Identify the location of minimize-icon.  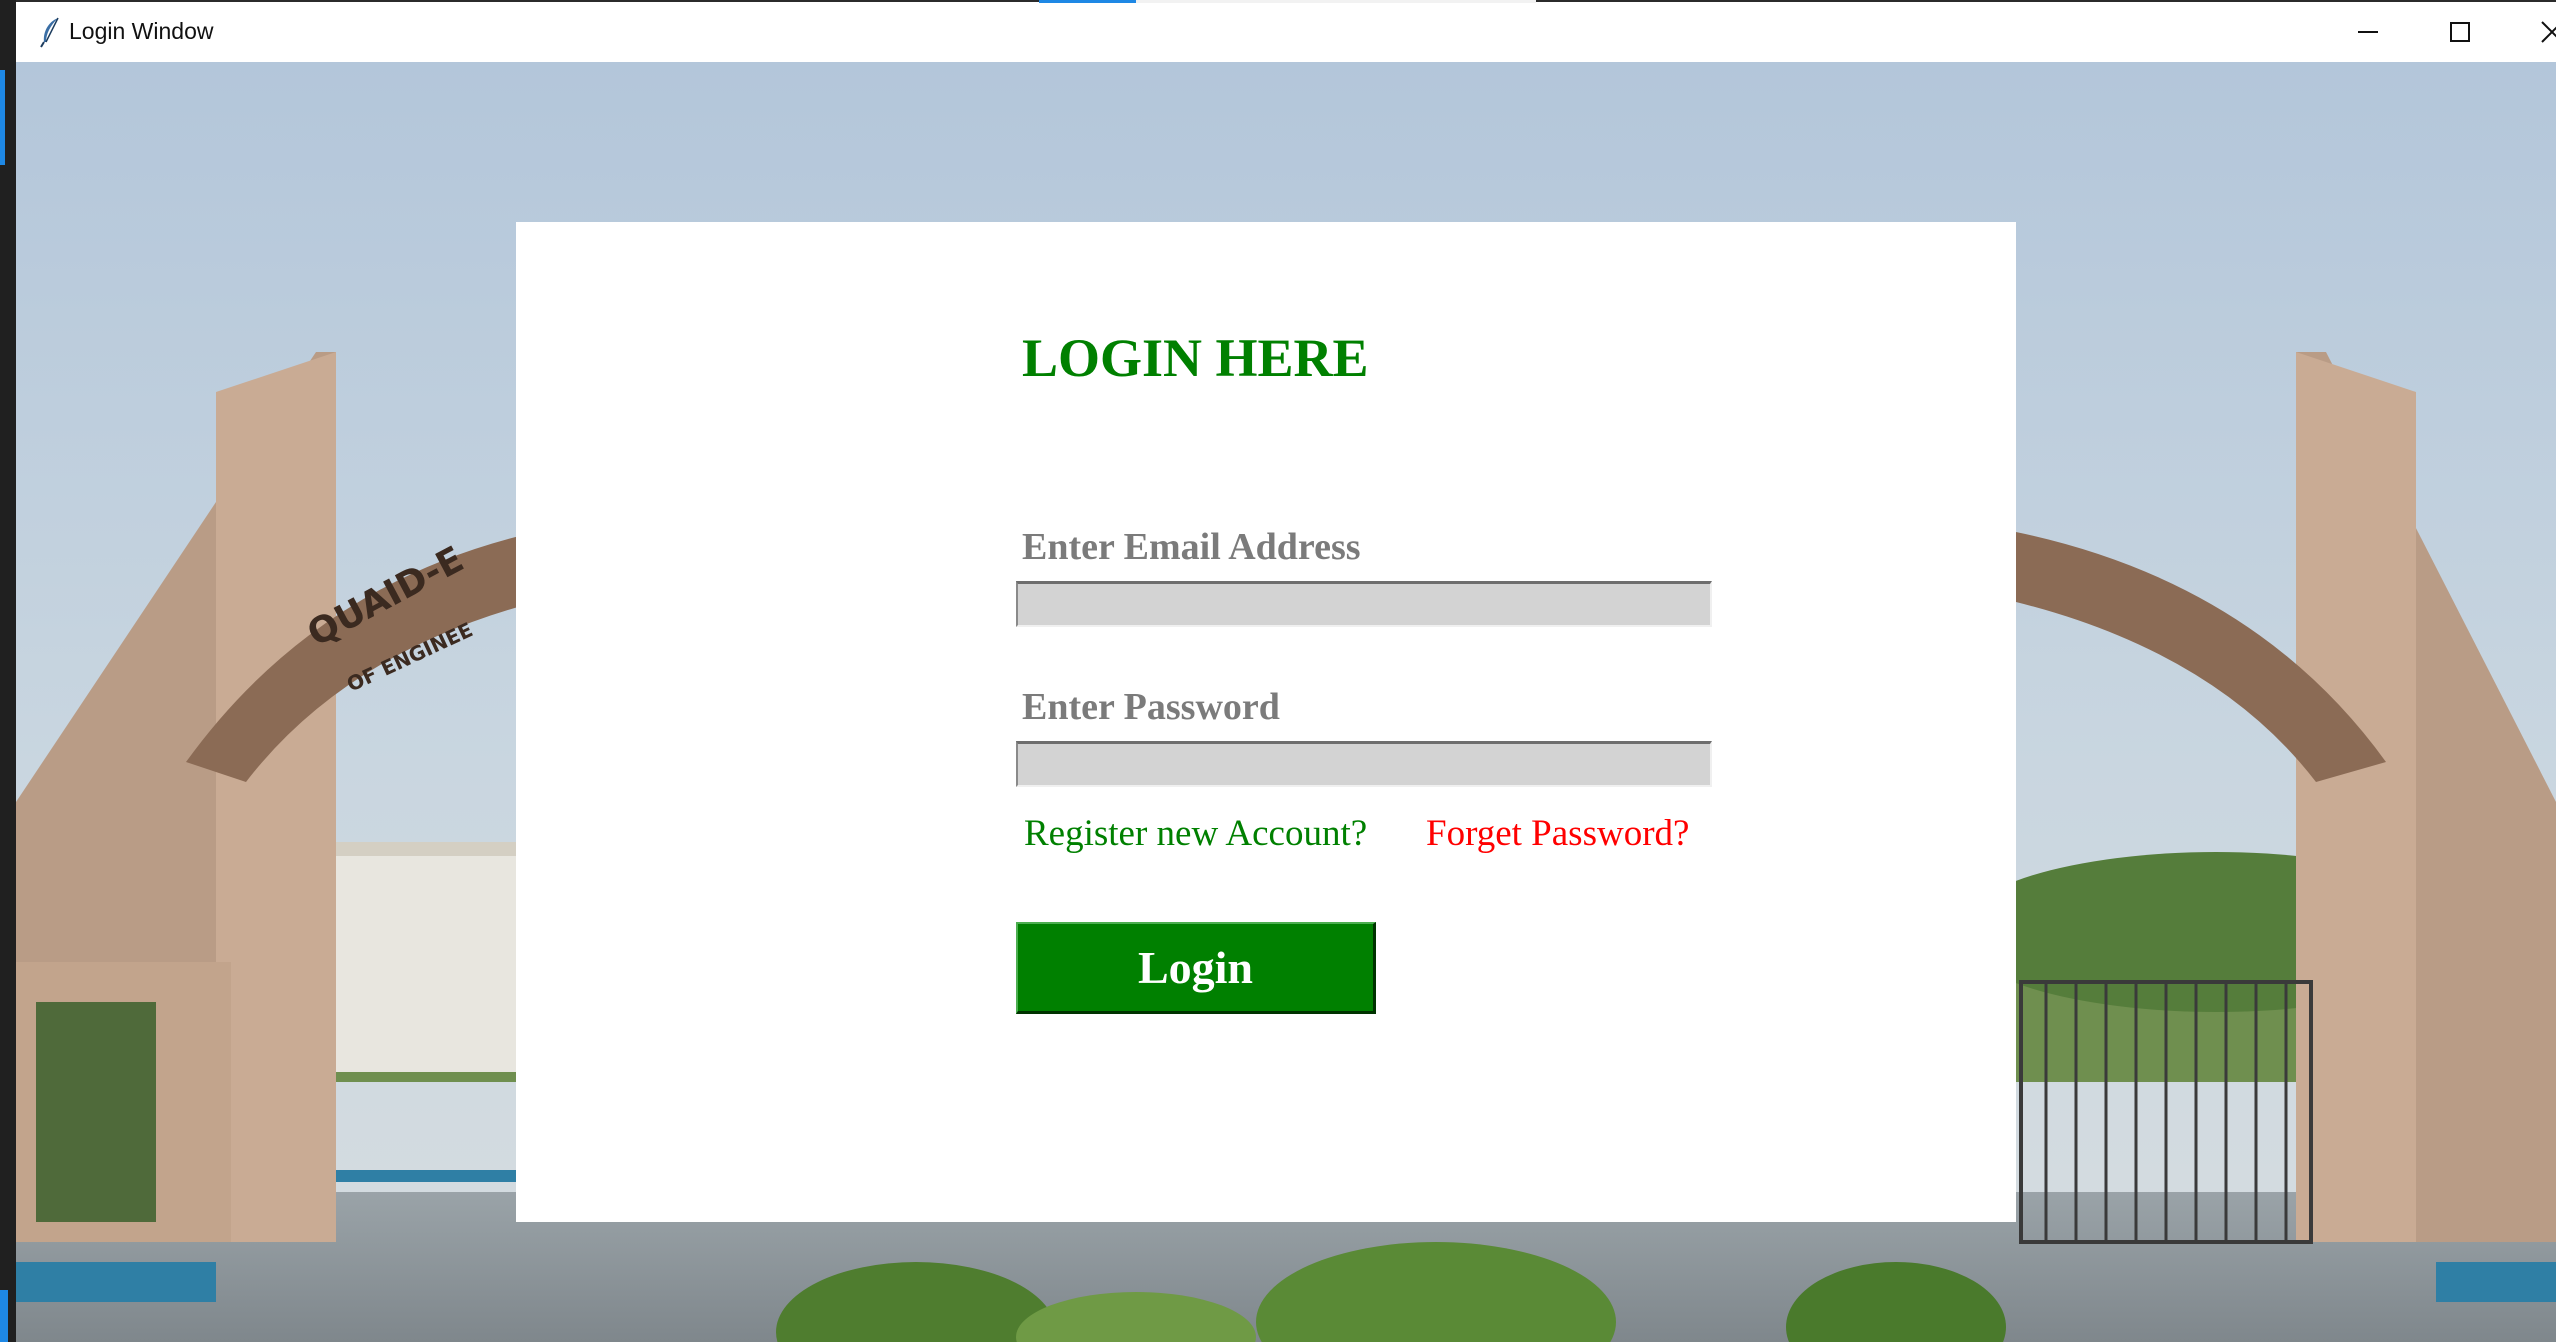
(2368, 32).